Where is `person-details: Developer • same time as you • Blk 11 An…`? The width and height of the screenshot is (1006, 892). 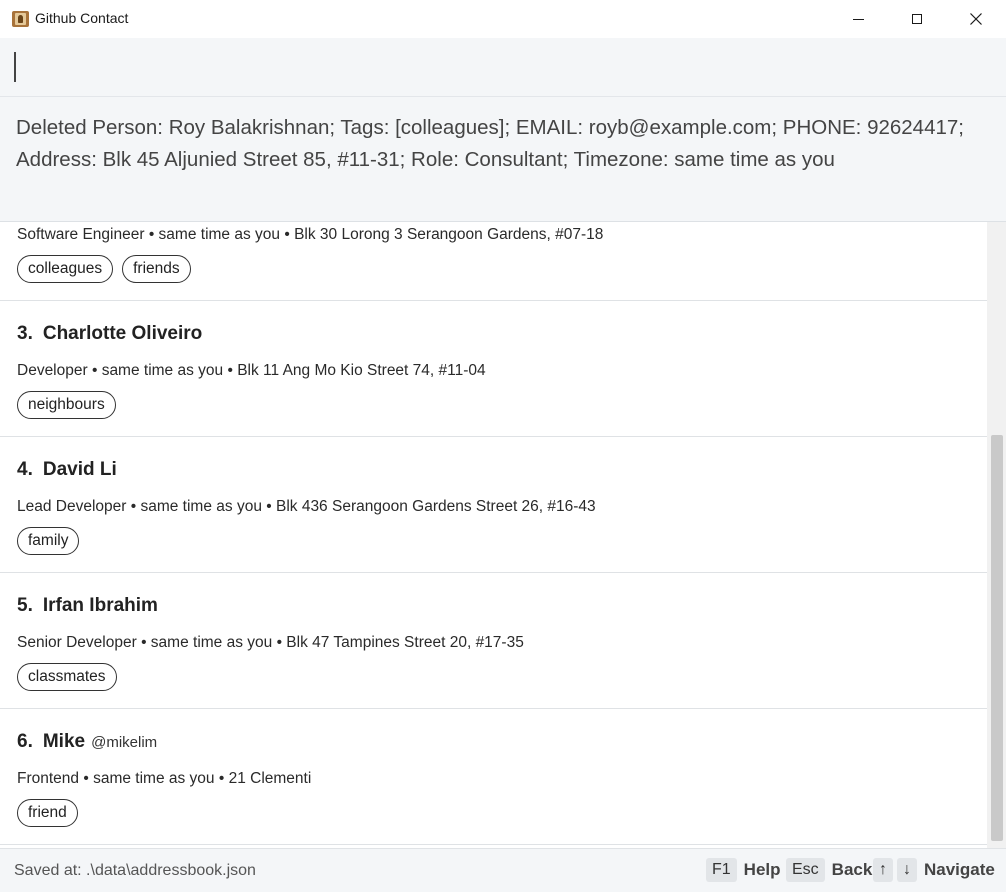
person-details: Developer • same time as you • Blk 11 An… is located at coordinates (251, 370).